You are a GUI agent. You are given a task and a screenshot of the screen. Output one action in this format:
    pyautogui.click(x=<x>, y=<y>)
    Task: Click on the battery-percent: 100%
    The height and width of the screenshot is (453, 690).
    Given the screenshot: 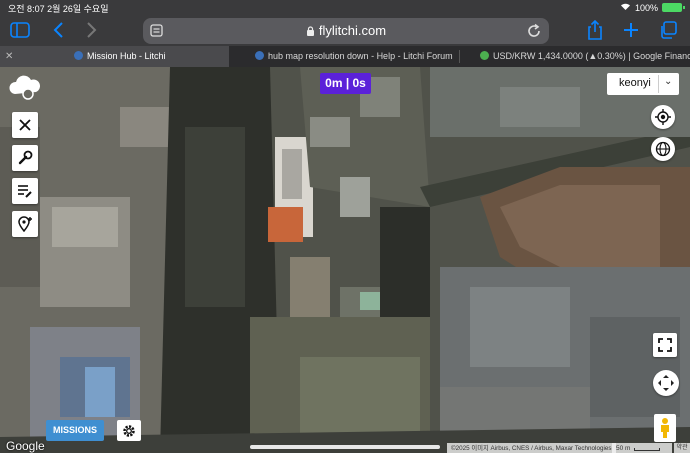 What is the action you would take?
    pyautogui.click(x=646, y=7)
    